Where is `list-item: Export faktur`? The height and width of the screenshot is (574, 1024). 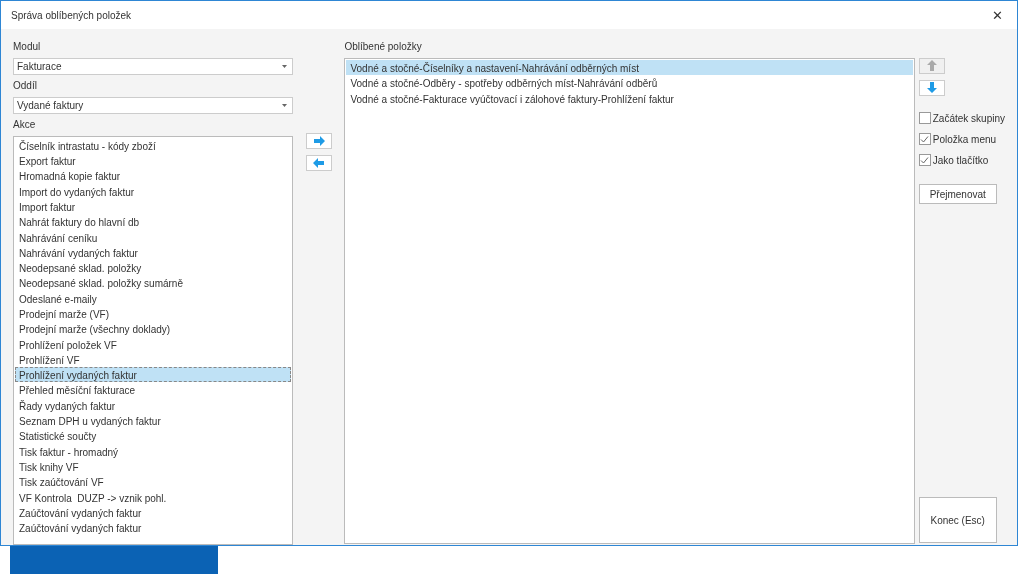
list-item: Export faktur is located at coordinates (153, 161).